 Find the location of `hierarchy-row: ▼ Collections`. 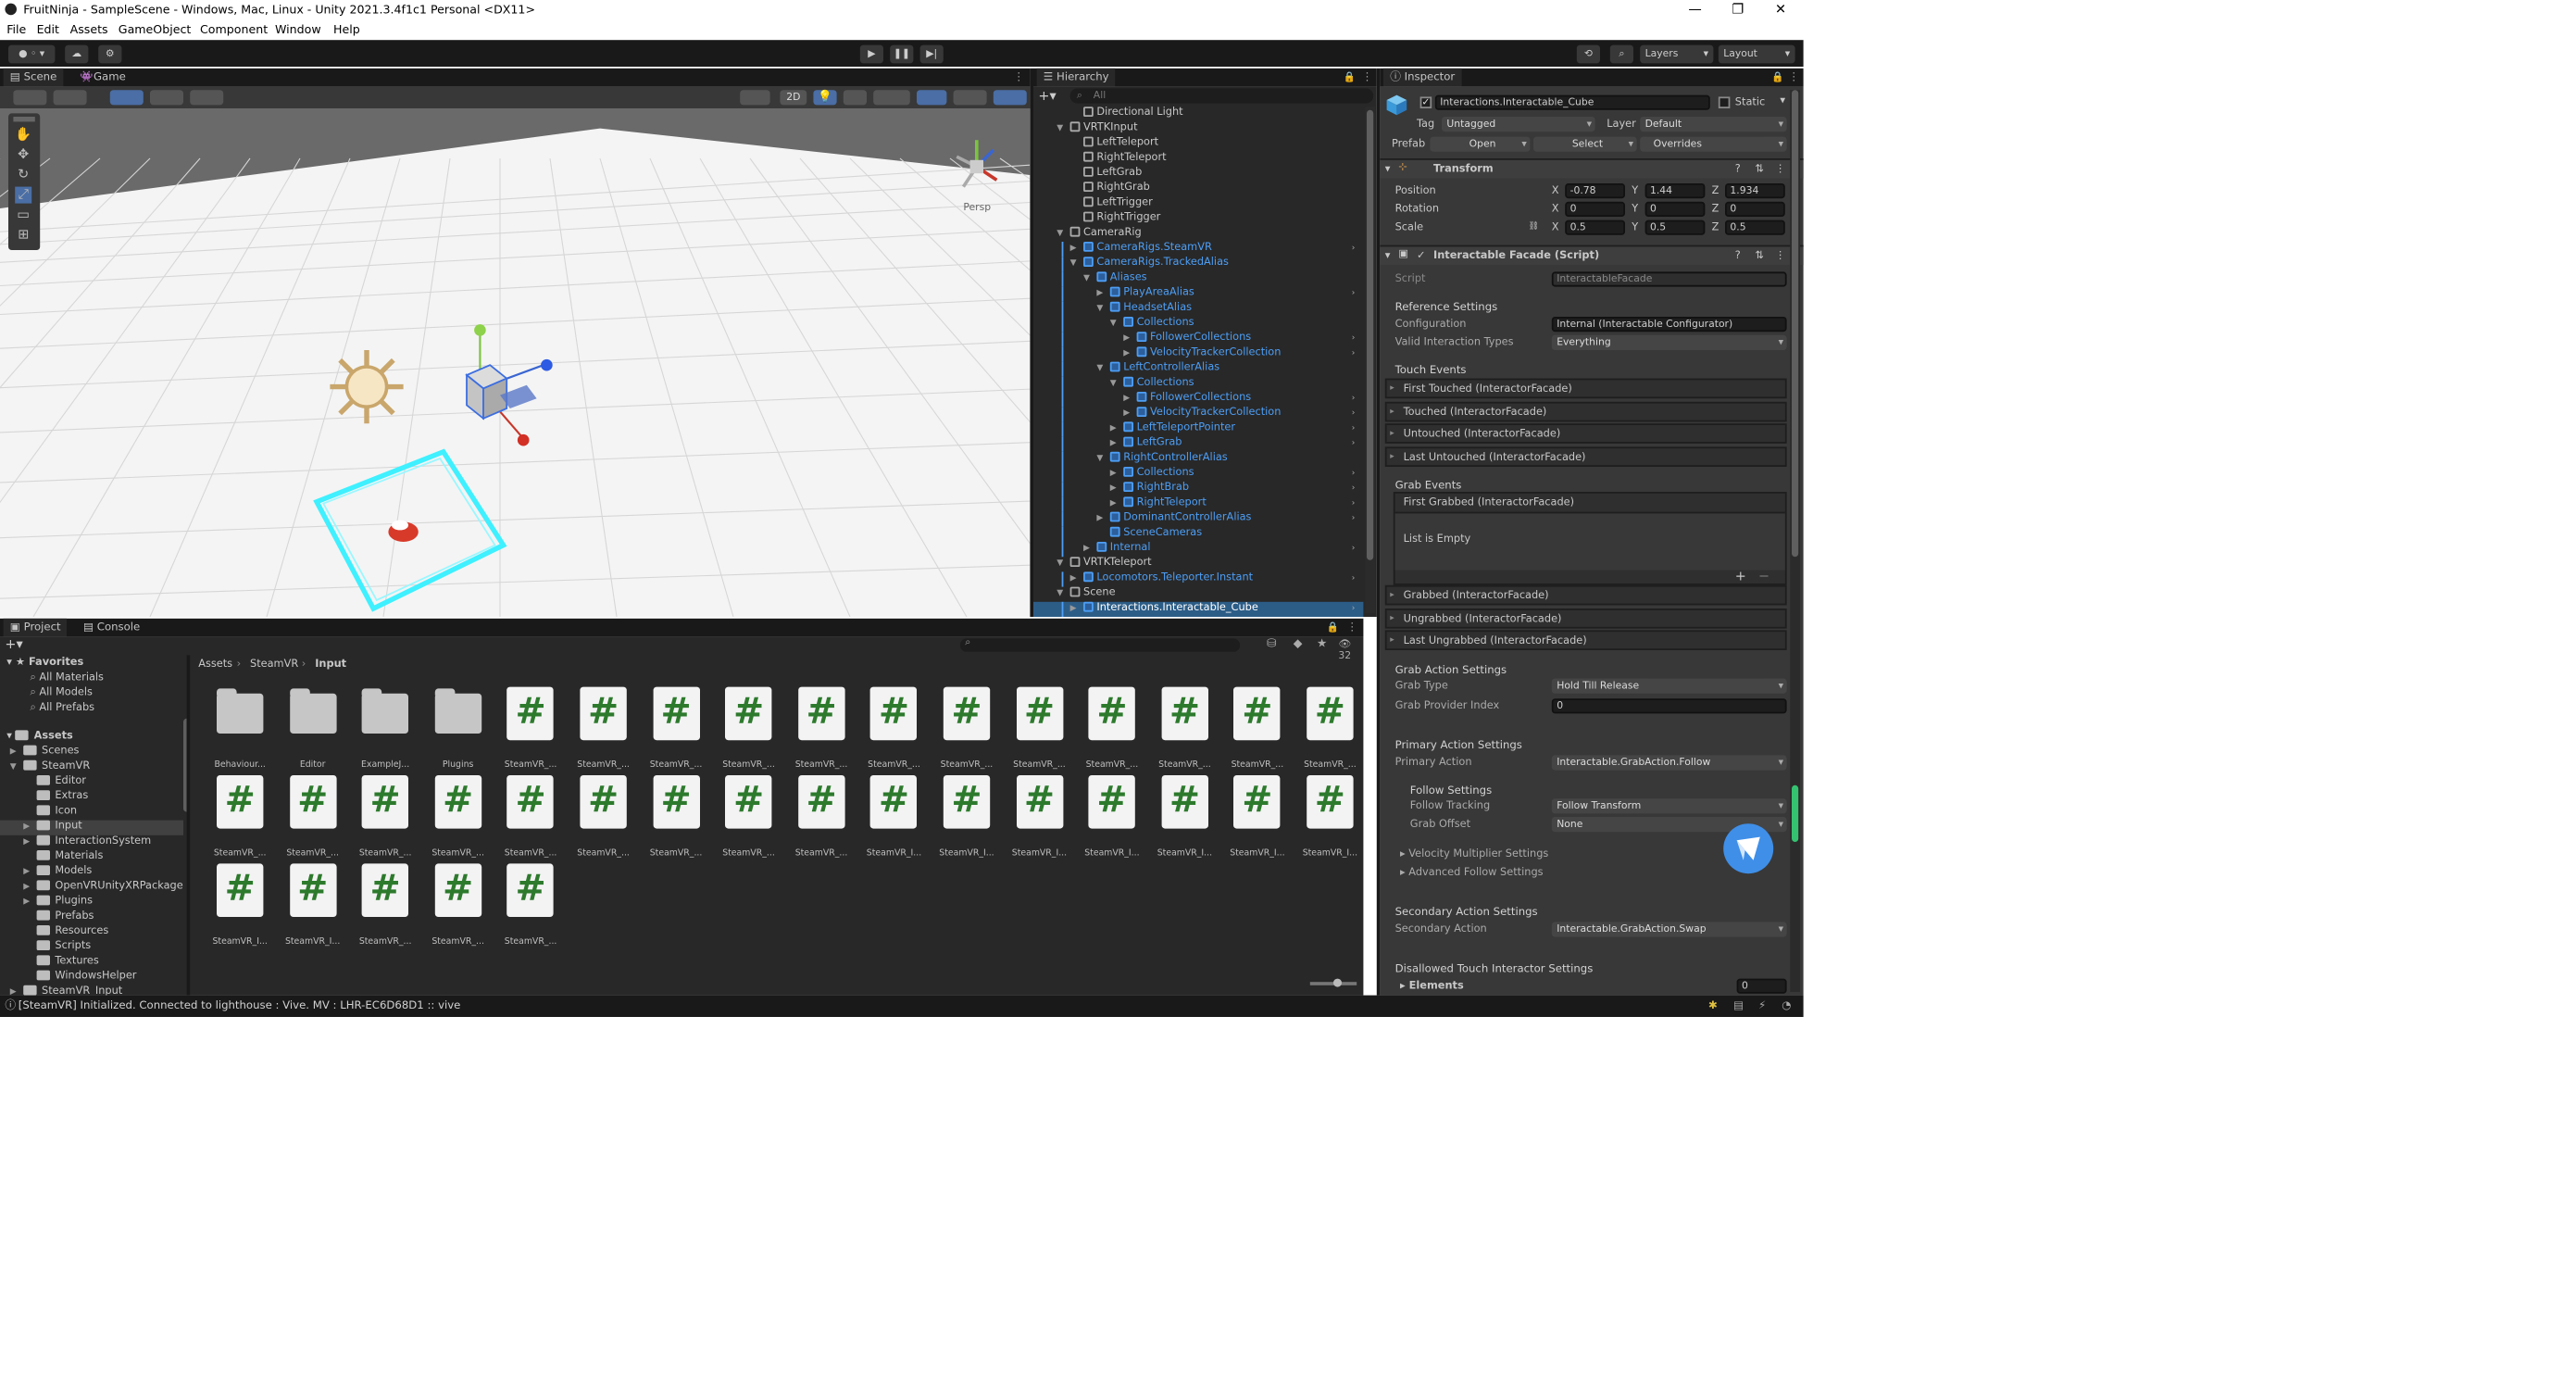

hierarchy-row: ▼ Collections is located at coordinates (1198, 384).